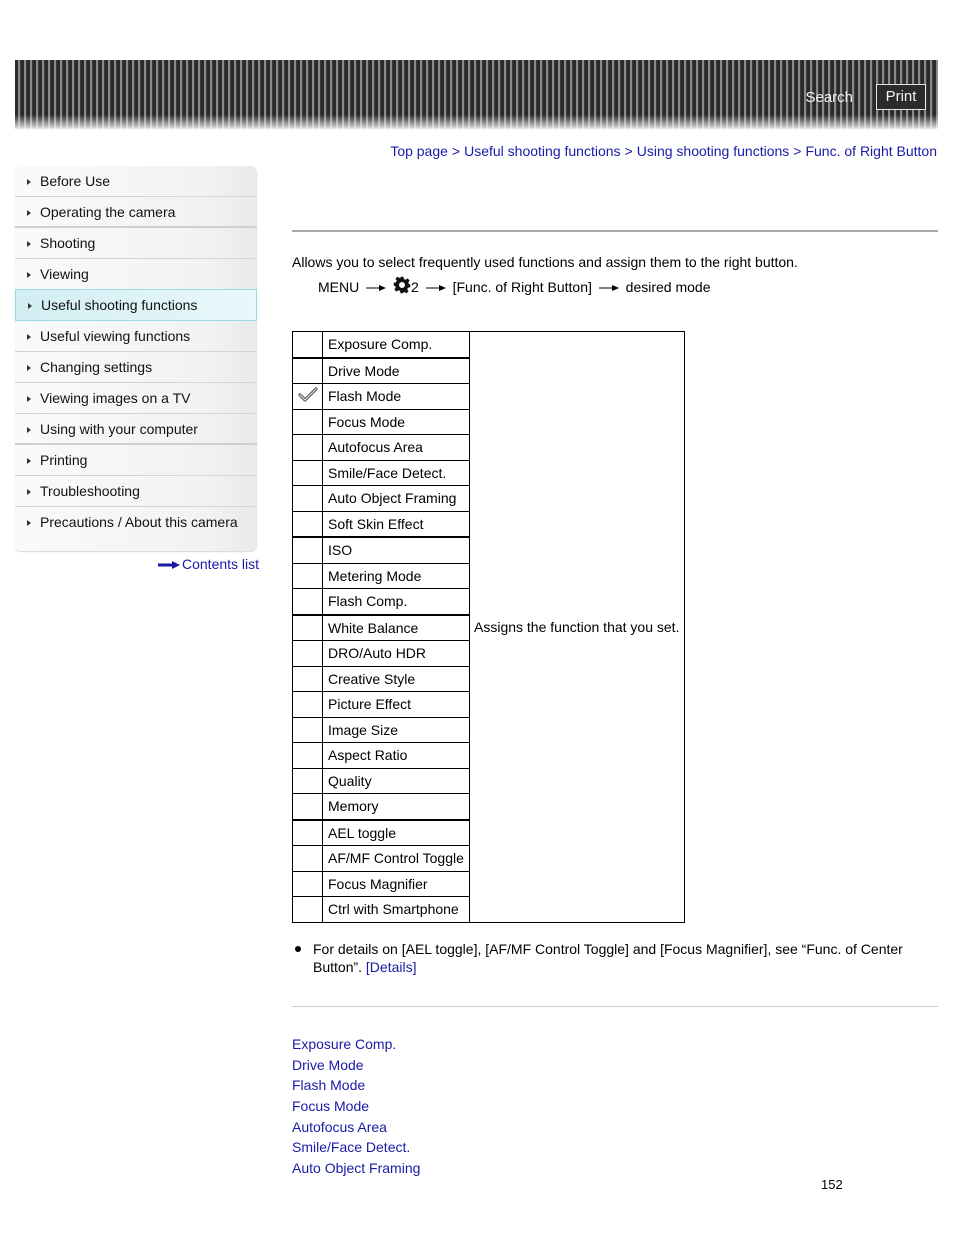 This screenshot has height=1235, width=954. What do you see at coordinates (396, 832) in the screenshot?
I see `function-name: AEL toggle` at bounding box center [396, 832].